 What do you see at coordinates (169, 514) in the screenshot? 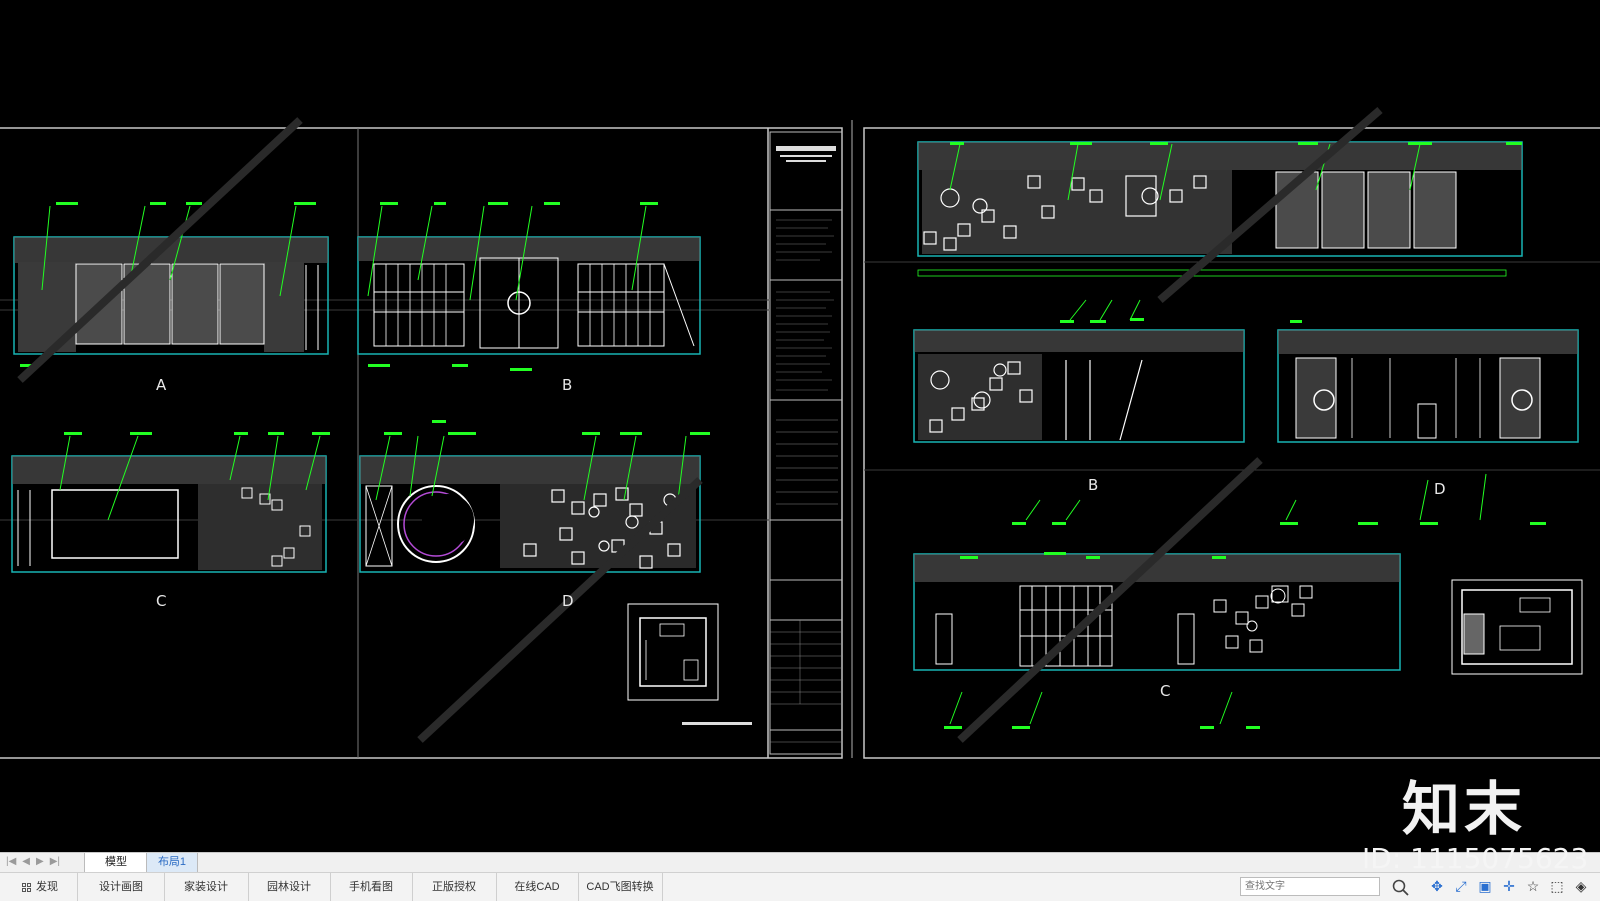
I see `elevation-c` at bounding box center [169, 514].